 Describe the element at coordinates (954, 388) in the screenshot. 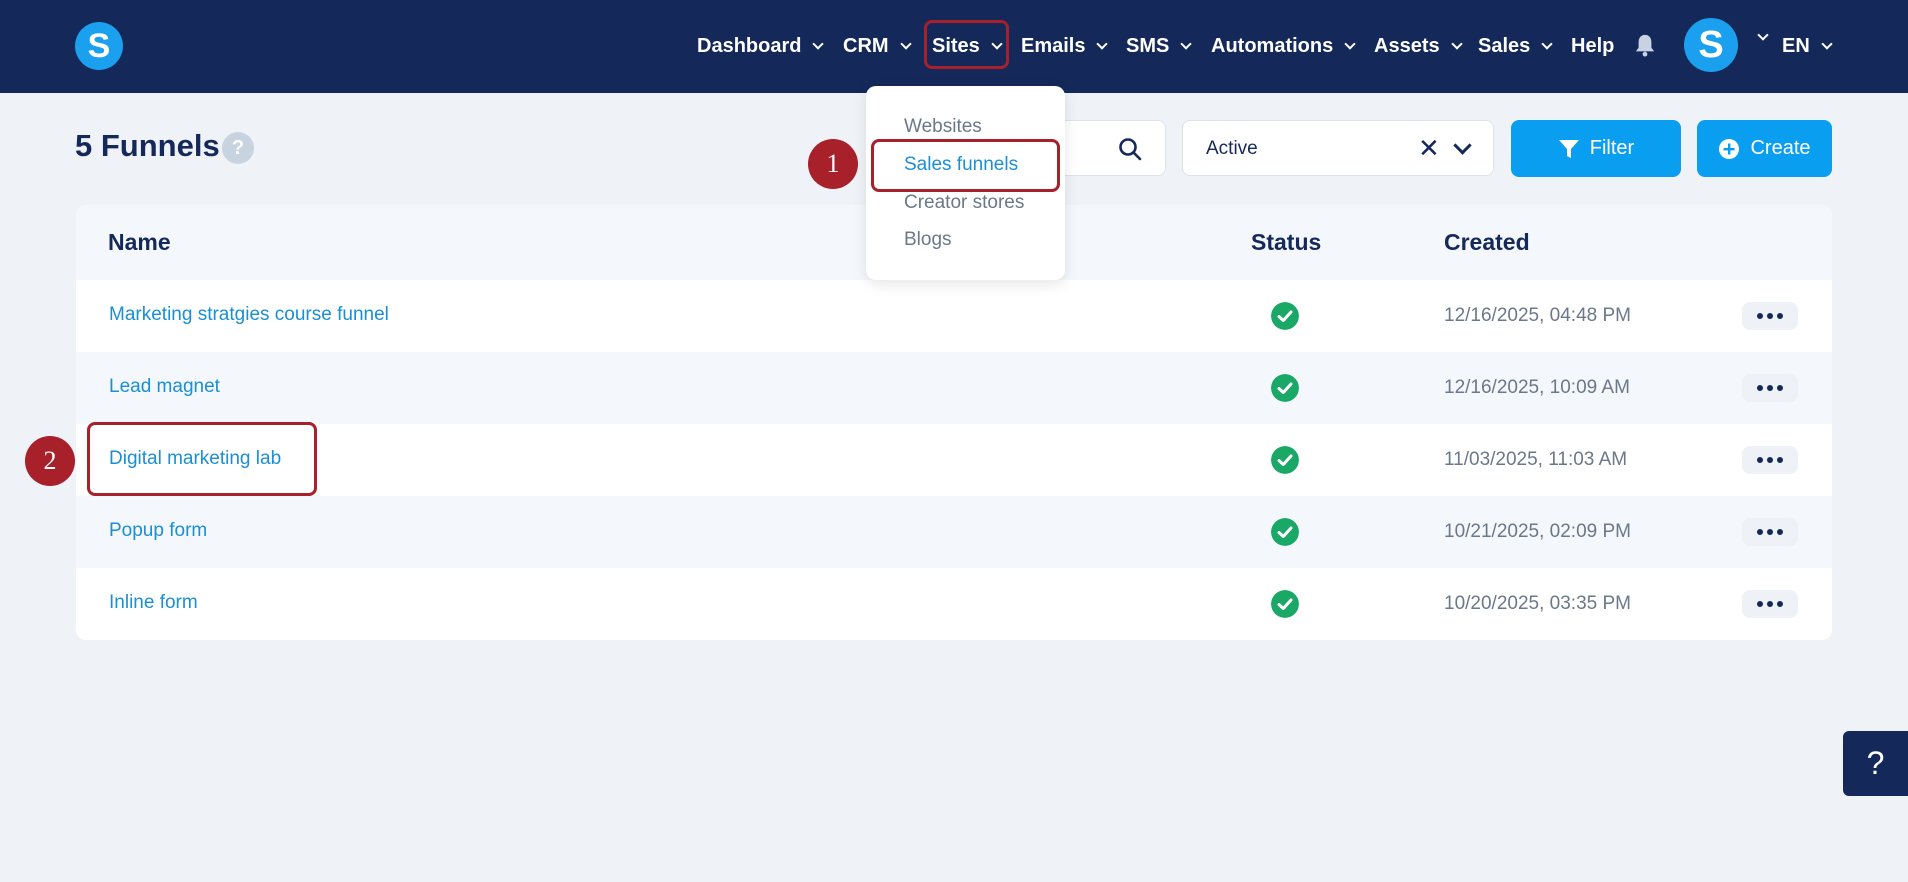

I see `table-row: Lead magnet 12/16/2025, 10:09 AM` at that location.